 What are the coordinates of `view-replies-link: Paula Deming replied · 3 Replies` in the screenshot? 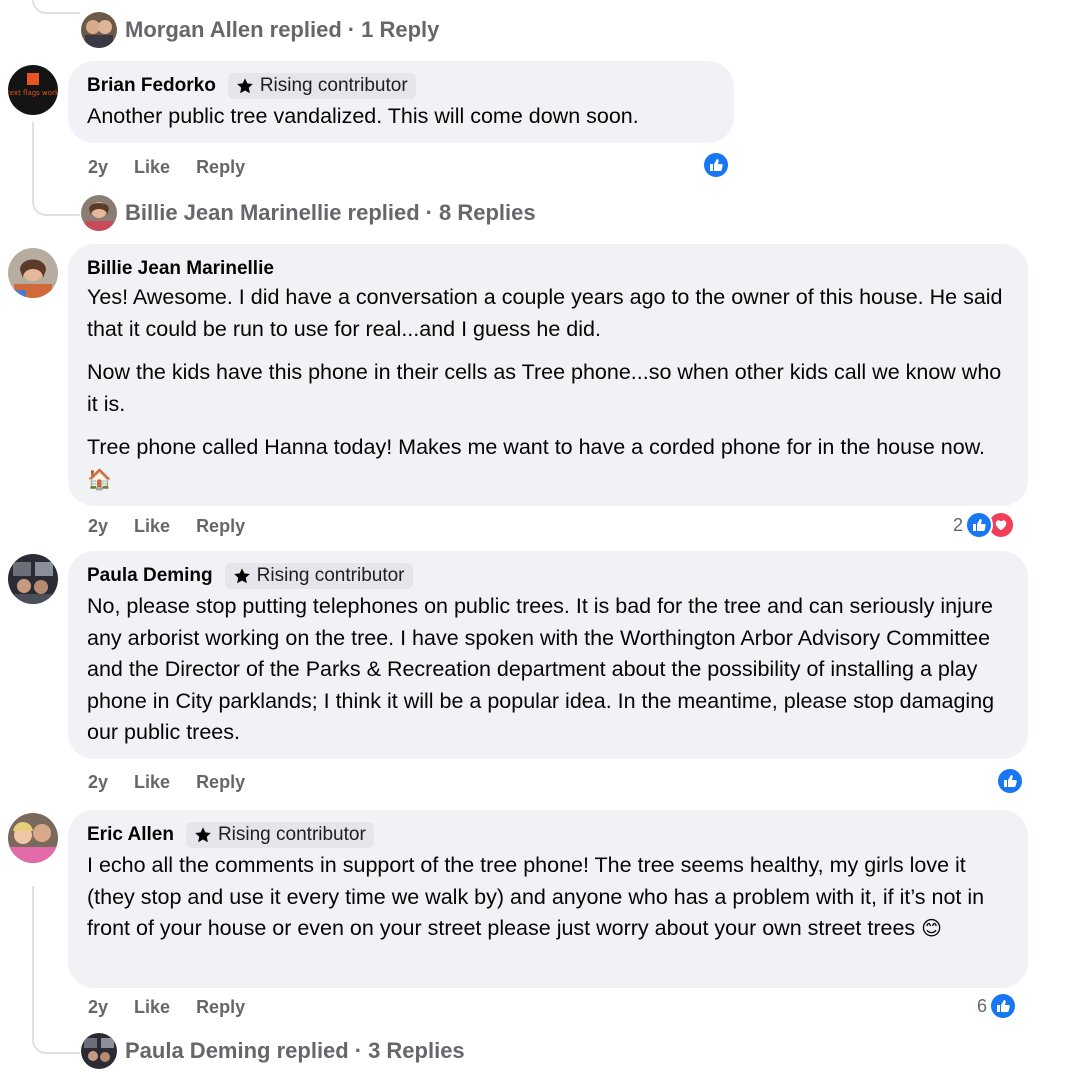 It's located at (273, 1051).